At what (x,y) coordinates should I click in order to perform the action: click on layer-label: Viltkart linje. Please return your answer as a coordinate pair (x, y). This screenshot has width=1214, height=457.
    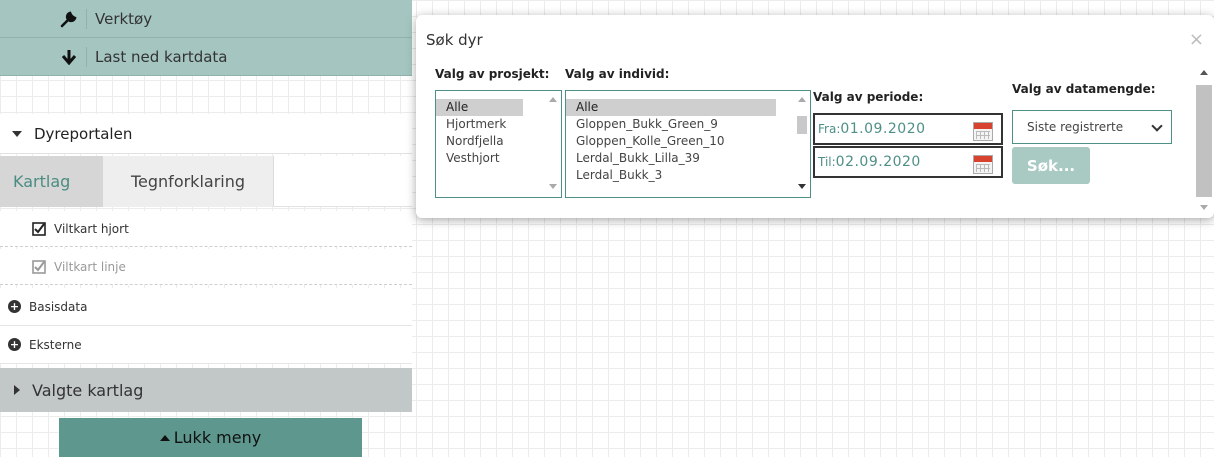
    Looking at the image, I should click on (90, 266).